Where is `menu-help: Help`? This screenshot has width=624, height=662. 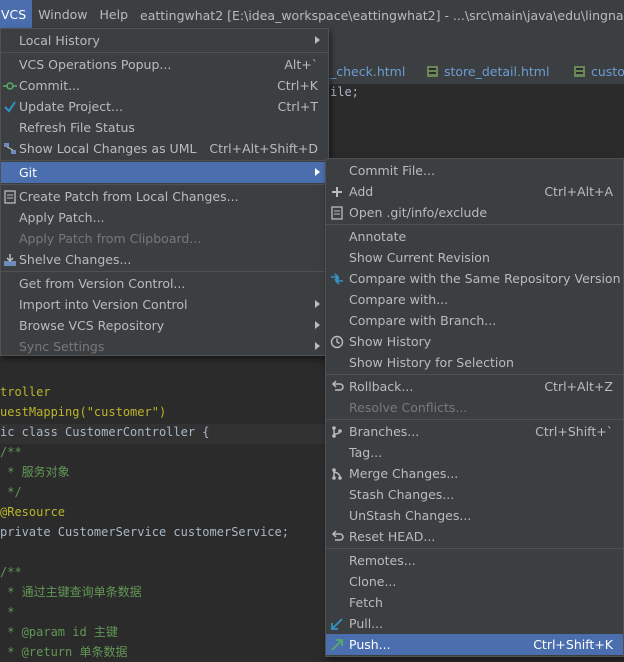 menu-help: Help is located at coordinates (114, 15).